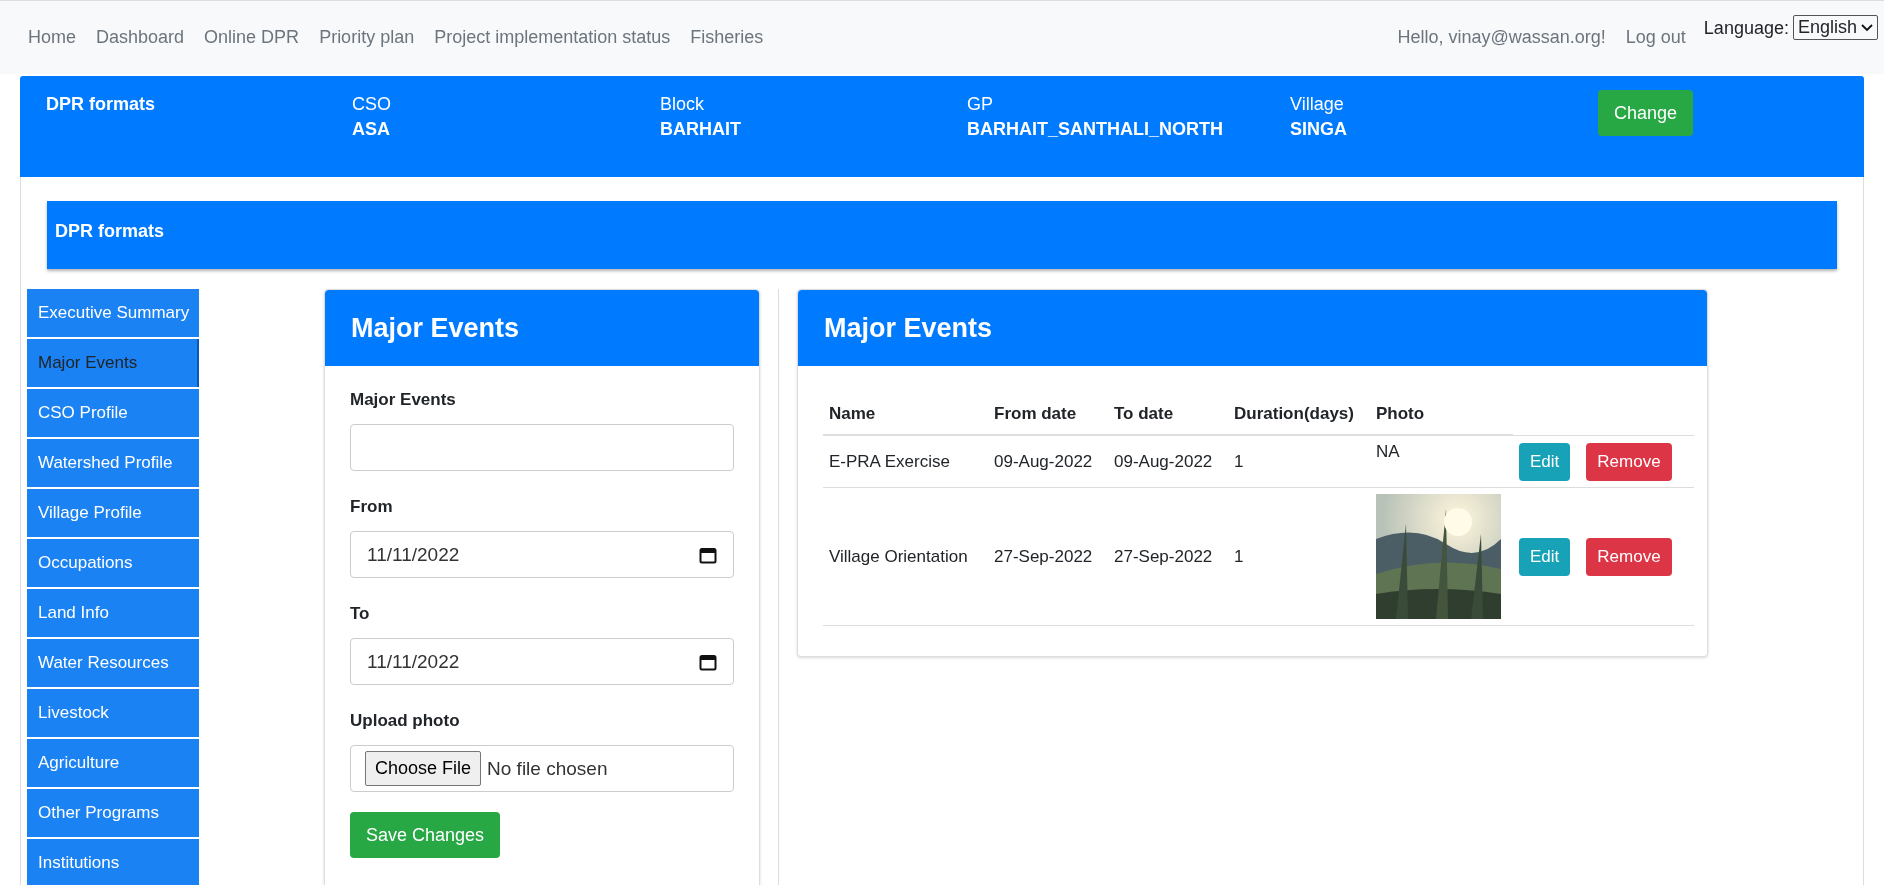  What do you see at coordinates (113, 563) in the screenshot?
I see `sidebar-item: Occupations` at bounding box center [113, 563].